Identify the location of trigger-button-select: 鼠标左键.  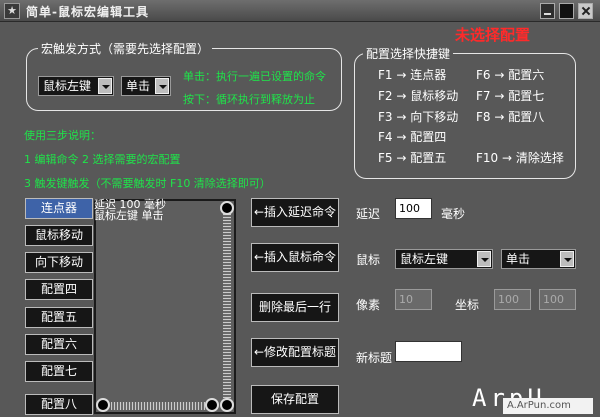
(76, 86).